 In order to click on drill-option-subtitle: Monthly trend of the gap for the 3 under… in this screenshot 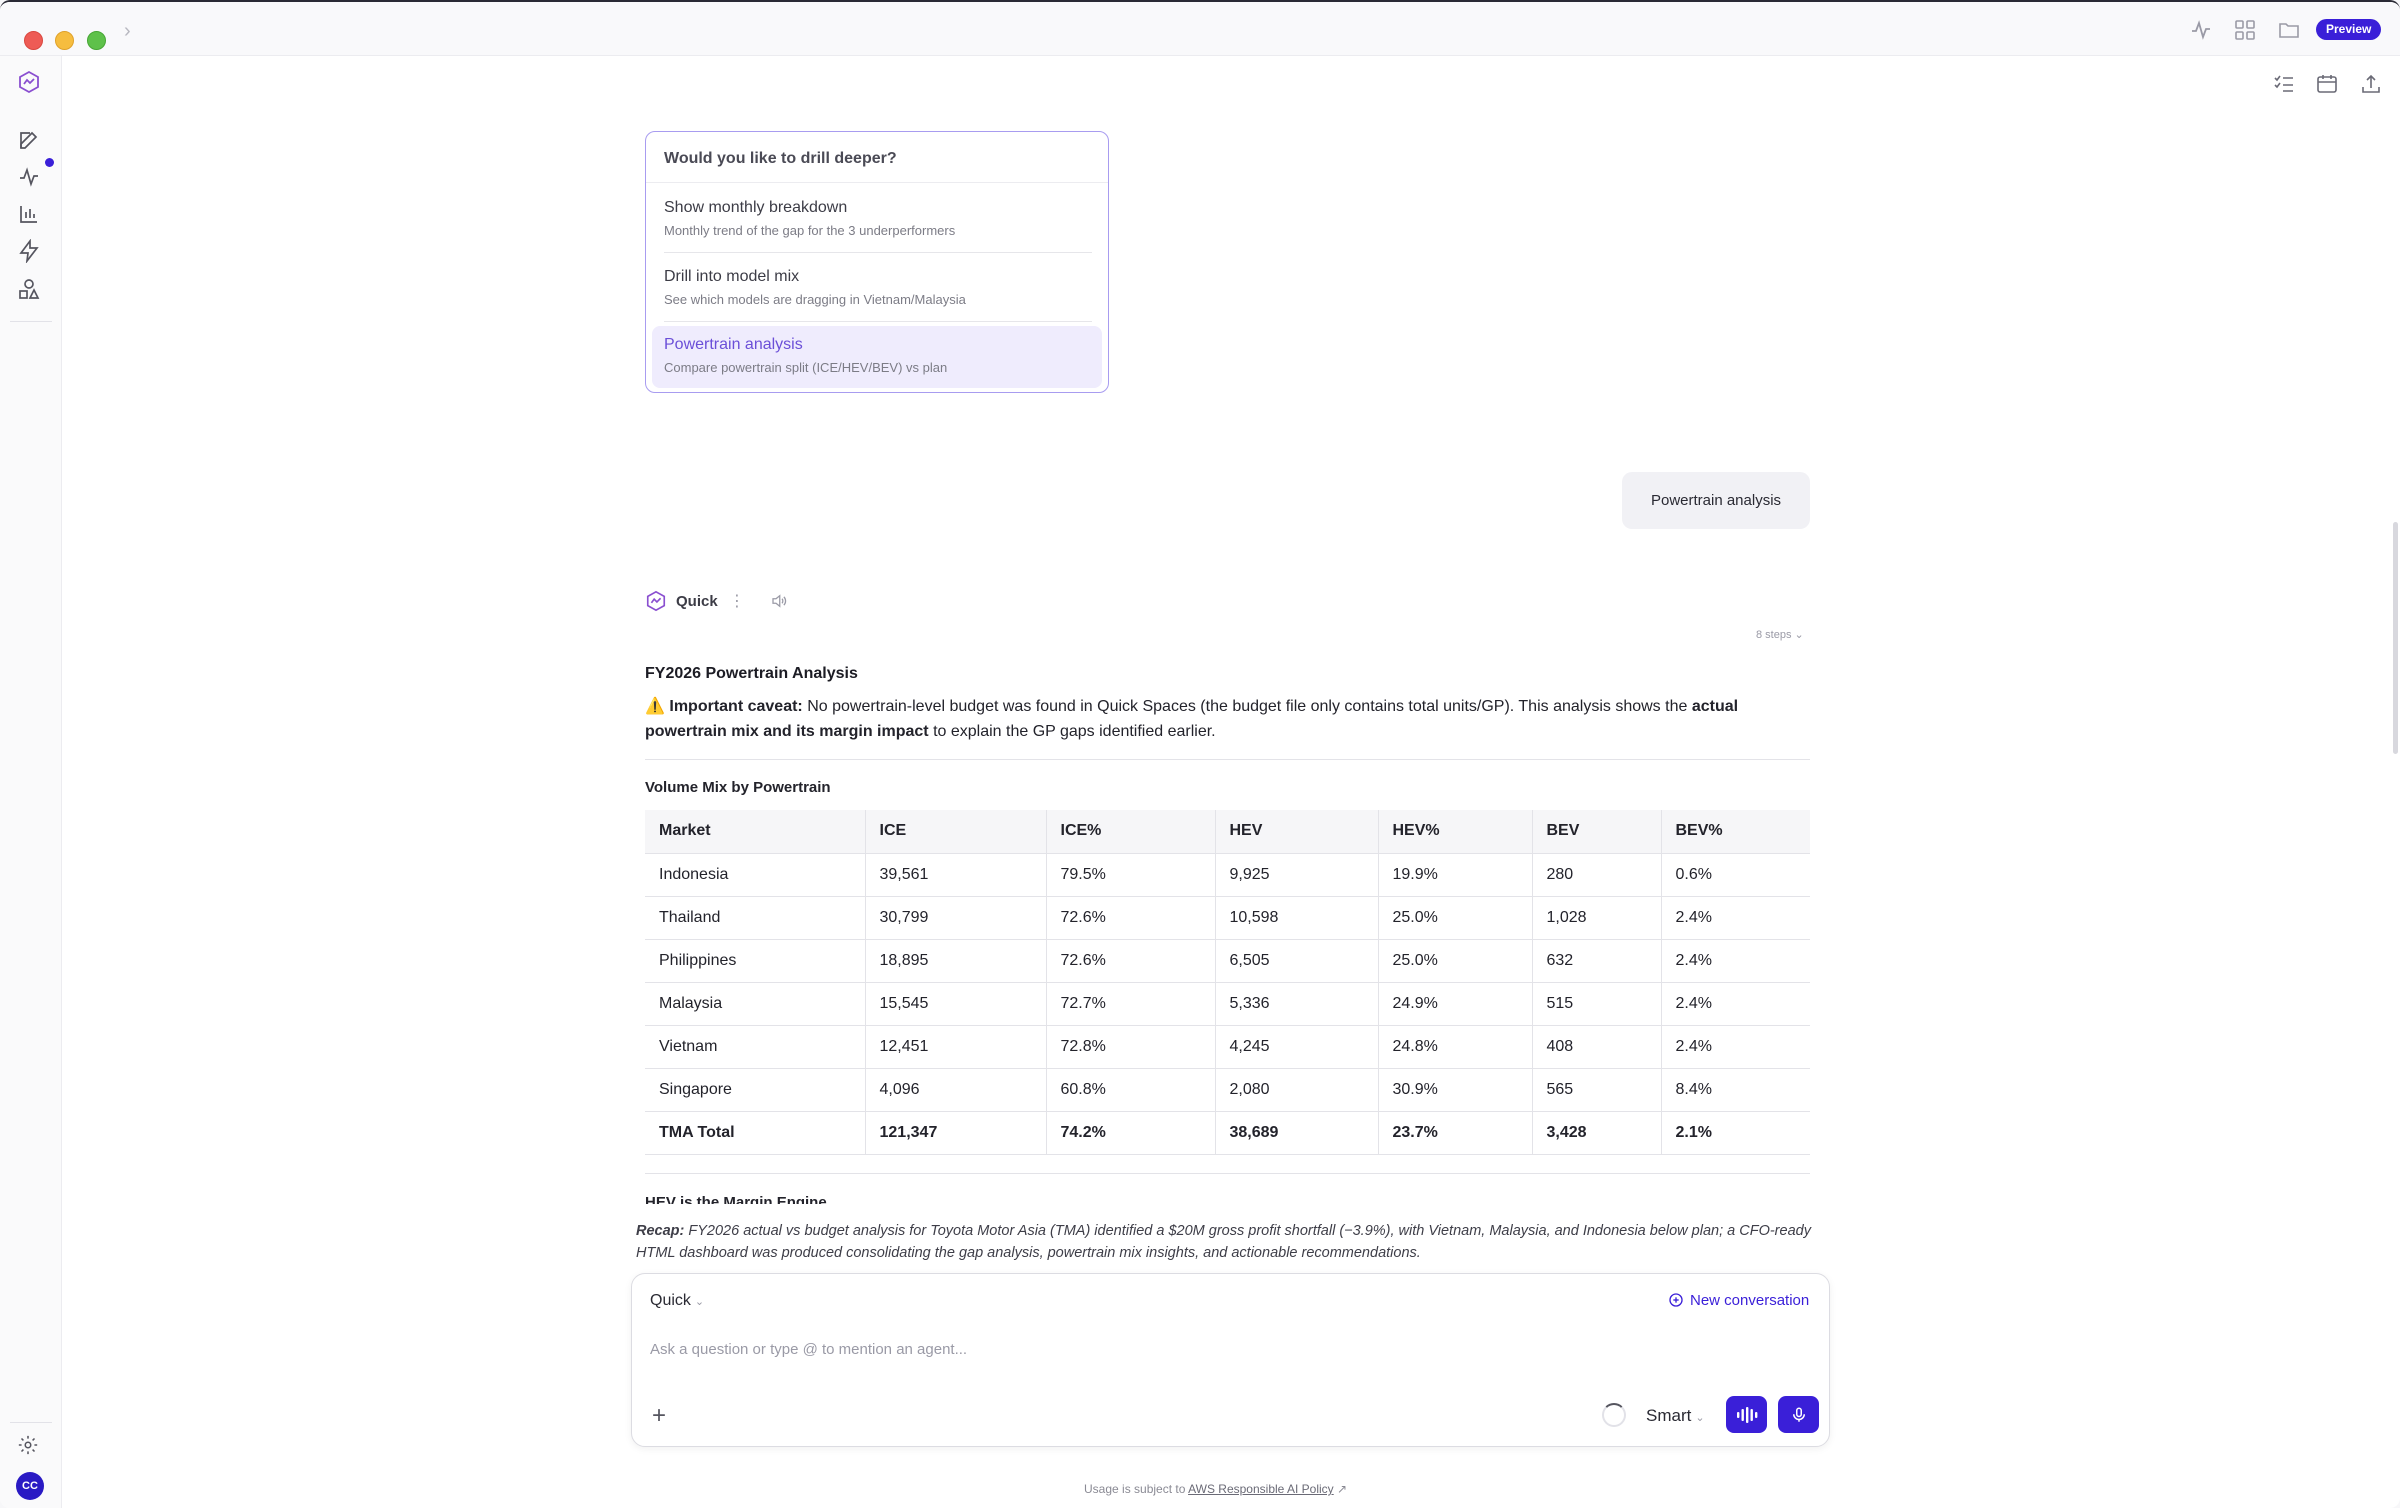, I will do `click(810, 230)`.